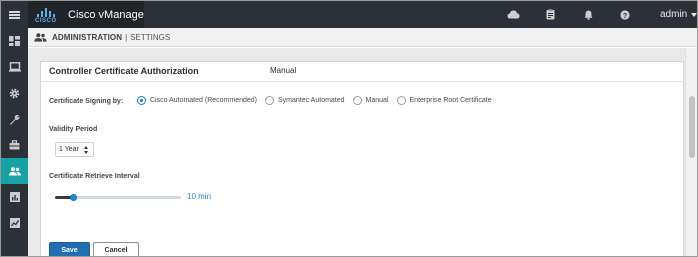  I want to click on nav-analytics, so click(14, 197).